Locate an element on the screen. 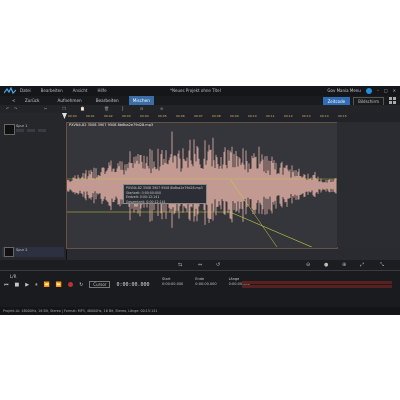 Image resolution: width=400 pixels, height=400 pixels. timecode-display: 0:00:00.000 is located at coordinates (133, 284).